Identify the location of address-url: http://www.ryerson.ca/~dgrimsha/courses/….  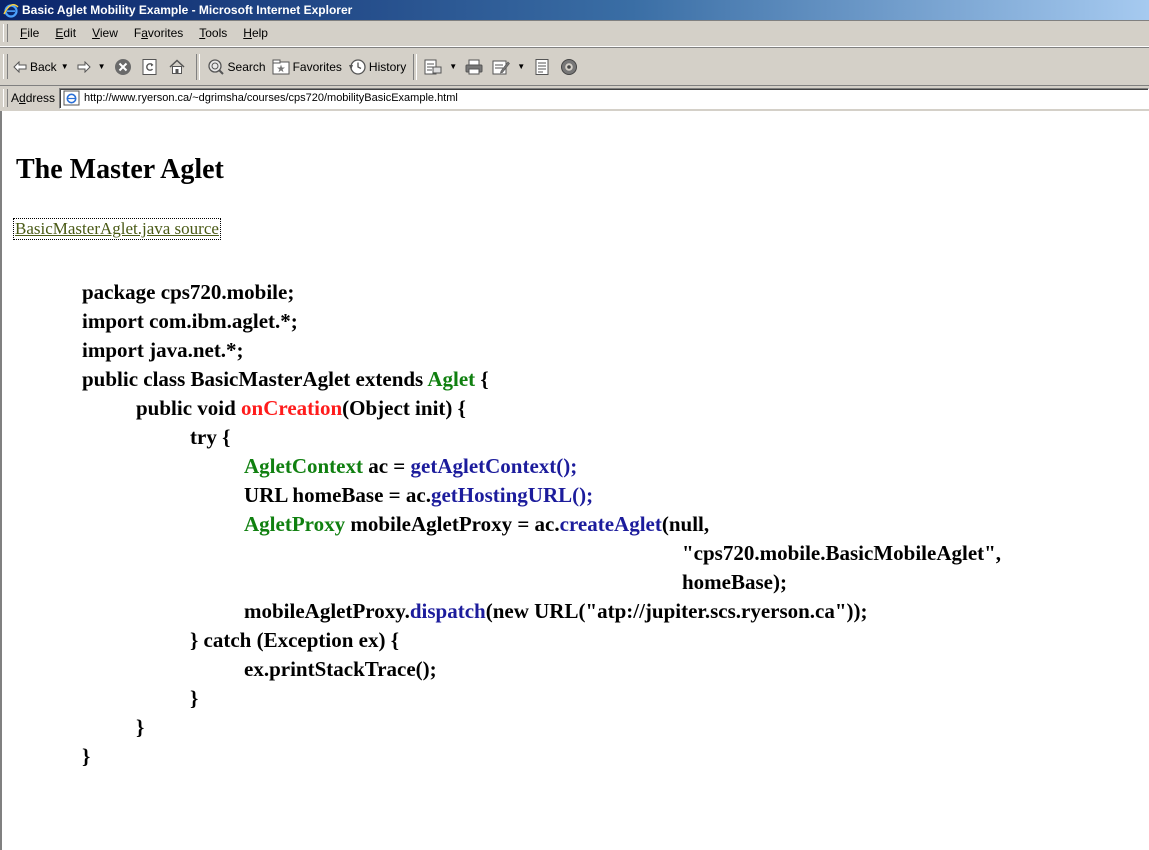
(271, 98).